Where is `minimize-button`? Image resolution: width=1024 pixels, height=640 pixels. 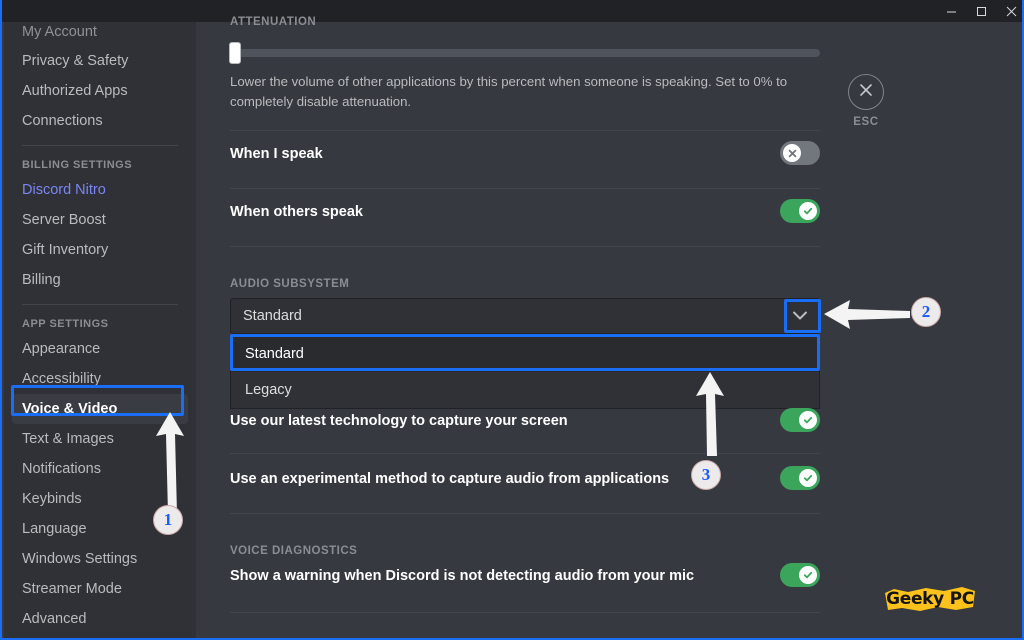 minimize-button is located at coordinates (951, 11).